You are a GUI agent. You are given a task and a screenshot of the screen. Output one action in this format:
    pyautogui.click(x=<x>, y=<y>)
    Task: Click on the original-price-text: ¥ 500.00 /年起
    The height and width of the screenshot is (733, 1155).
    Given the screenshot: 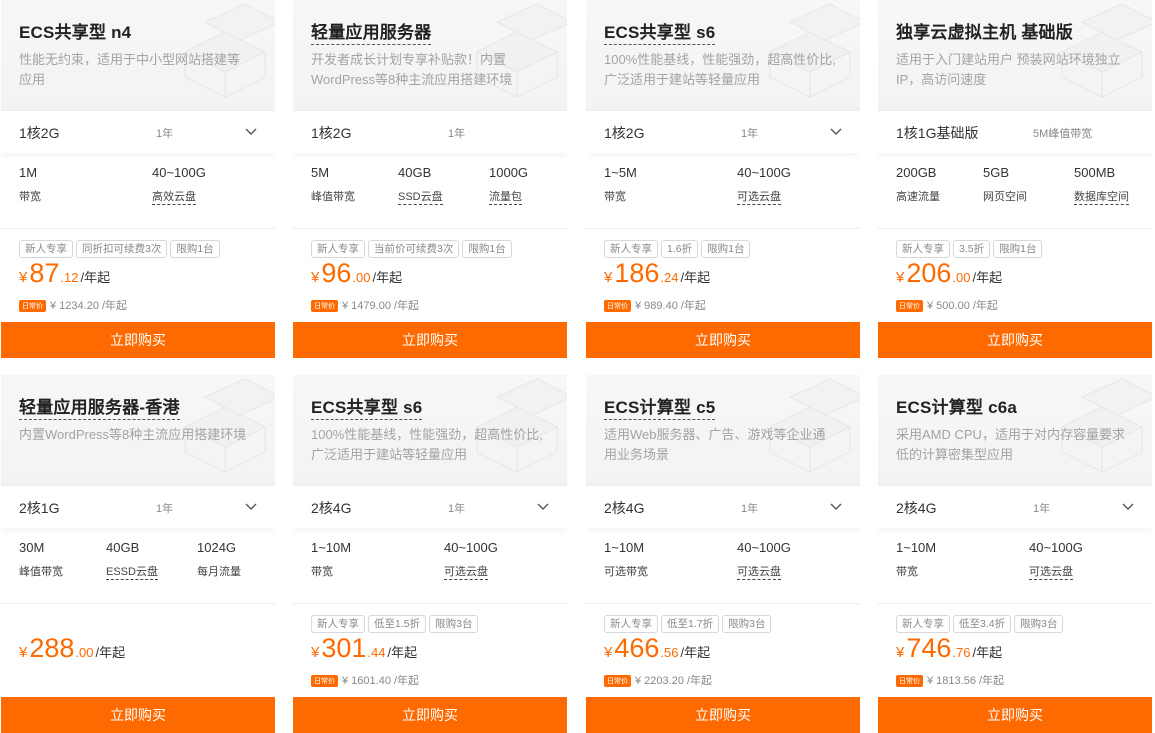 What is the action you would take?
    pyautogui.click(x=962, y=306)
    